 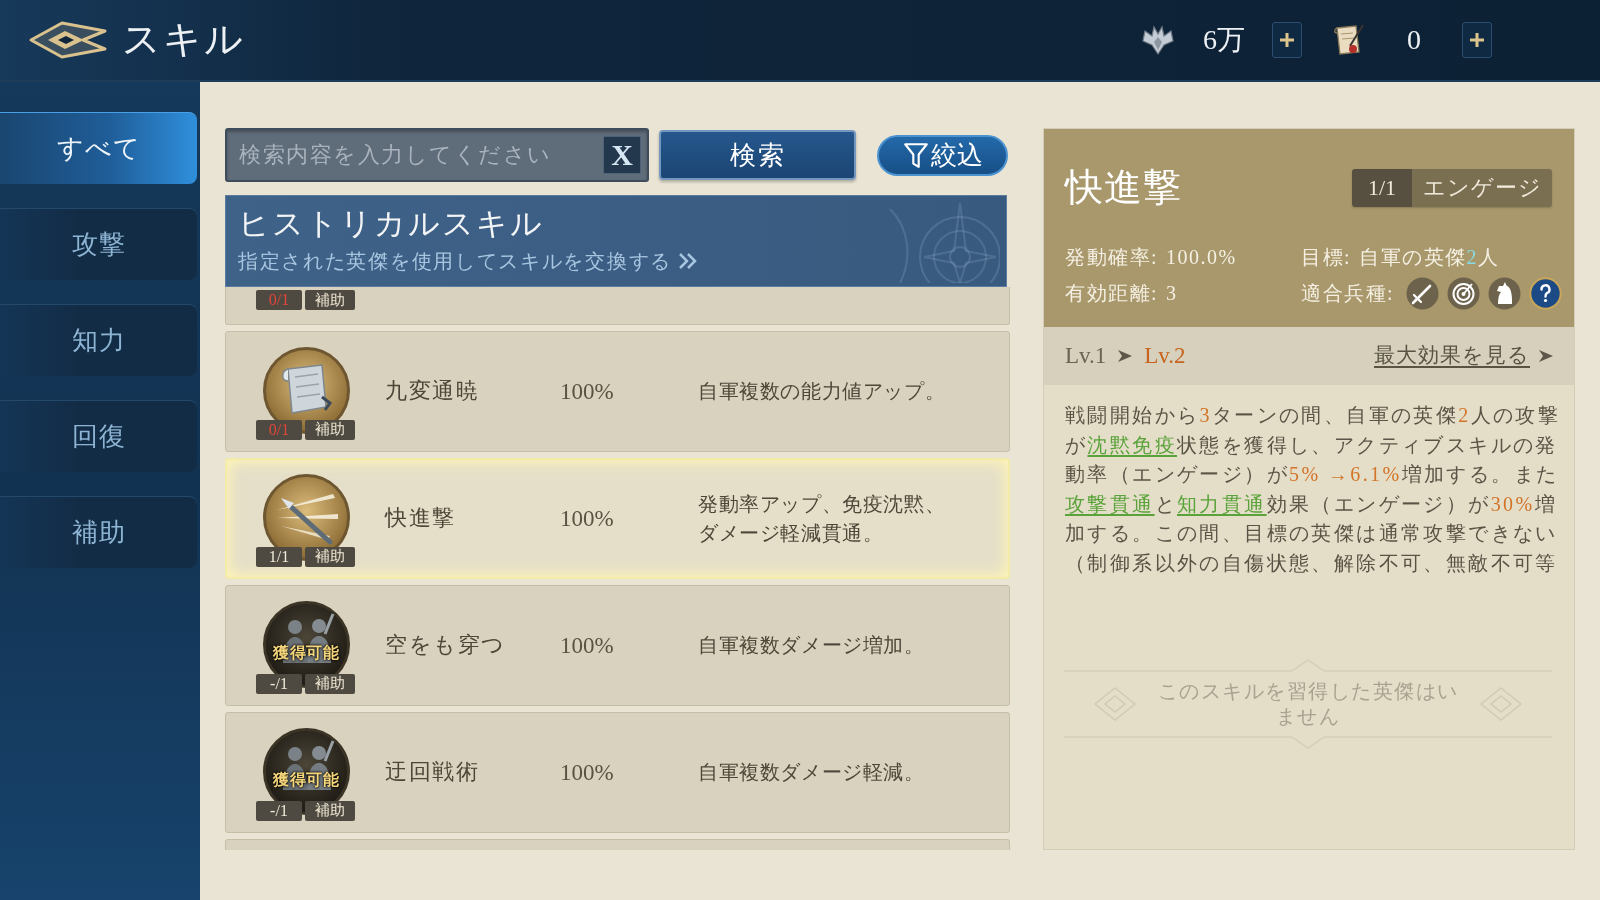 I want to click on banner-title: ヒストリカルスキル, so click(x=391, y=224).